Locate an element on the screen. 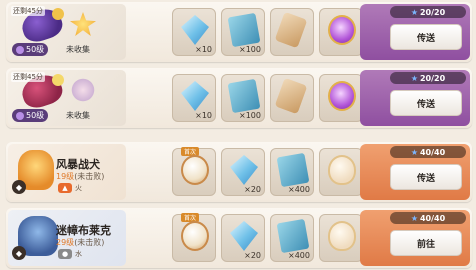 This screenshot has height=270, width=476. element-tag: ▲ 火 is located at coordinates (70, 188).